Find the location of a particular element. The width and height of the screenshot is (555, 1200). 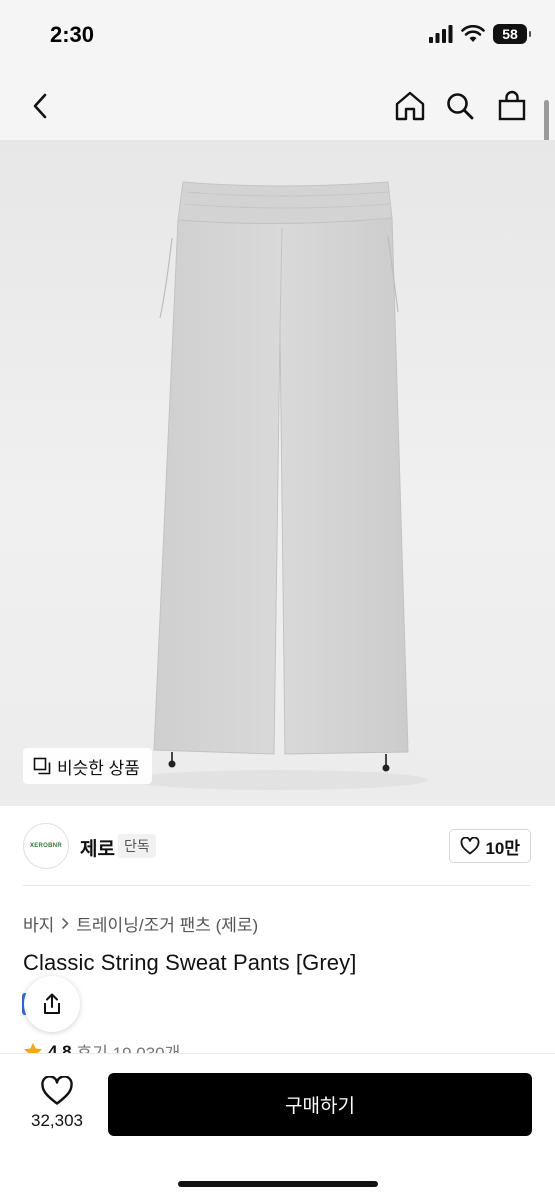

share-button is located at coordinates (52, 1004).